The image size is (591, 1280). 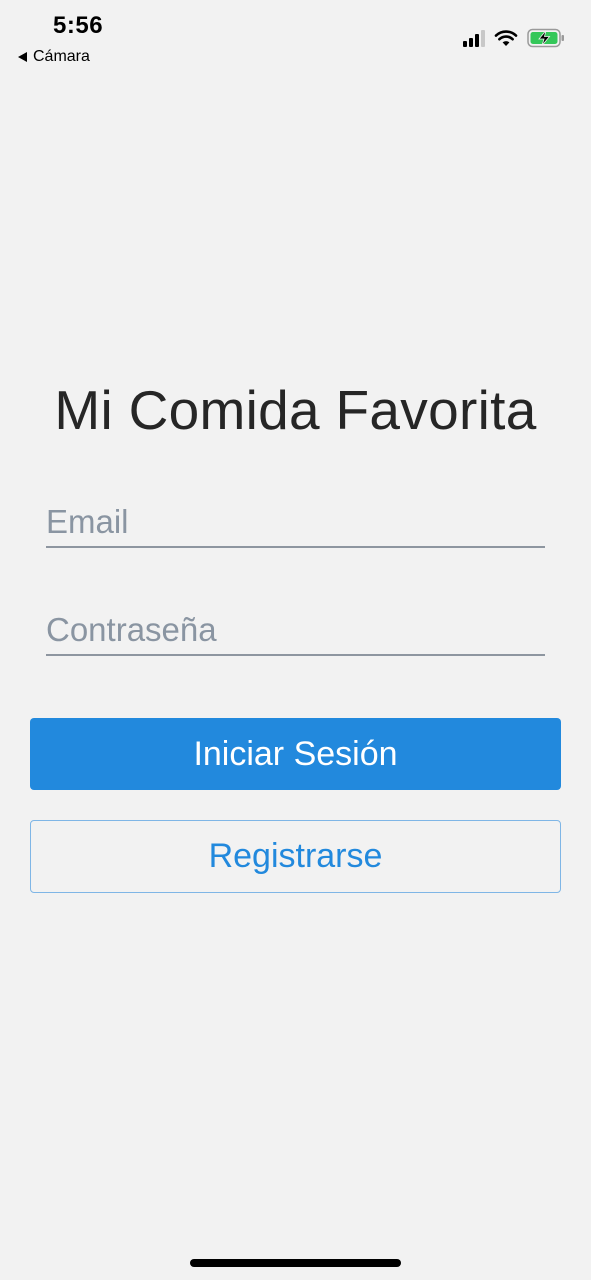 I want to click on password-field-container, so click(x=295, y=631).